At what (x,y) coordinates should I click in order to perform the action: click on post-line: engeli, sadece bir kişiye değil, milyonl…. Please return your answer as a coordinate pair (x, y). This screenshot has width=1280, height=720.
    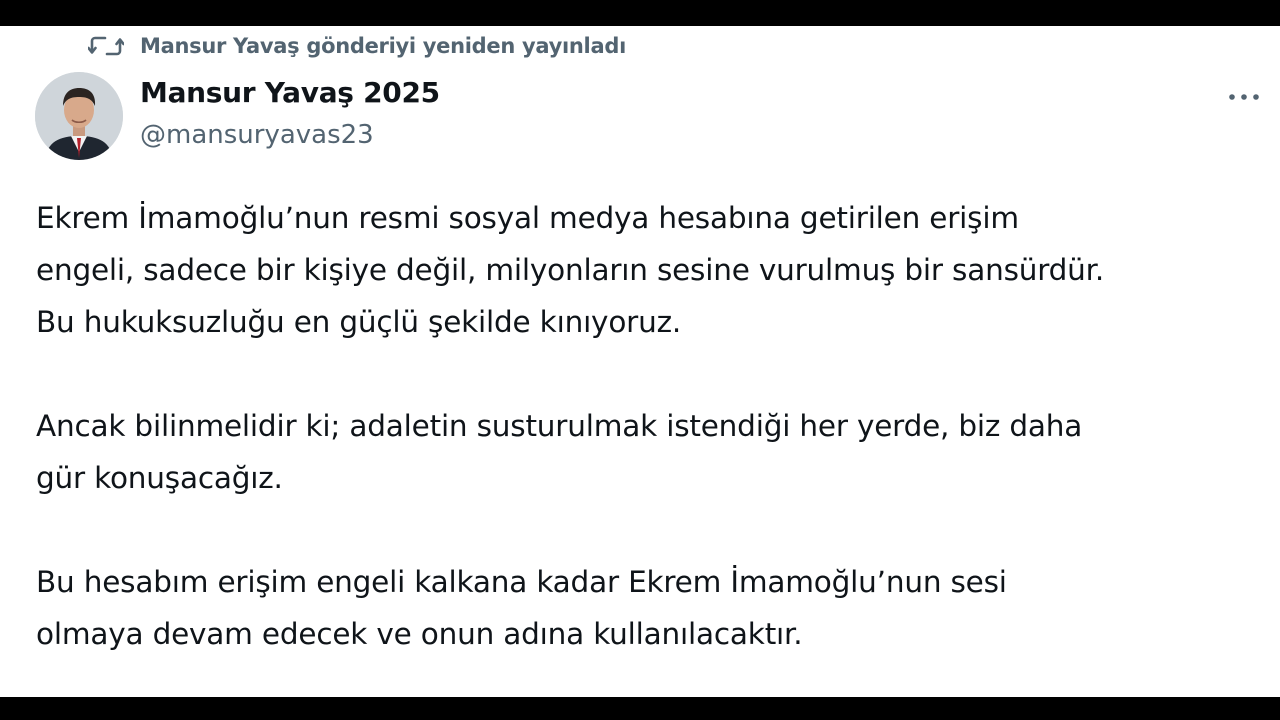
    Looking at the image, I should click on (570, 270).